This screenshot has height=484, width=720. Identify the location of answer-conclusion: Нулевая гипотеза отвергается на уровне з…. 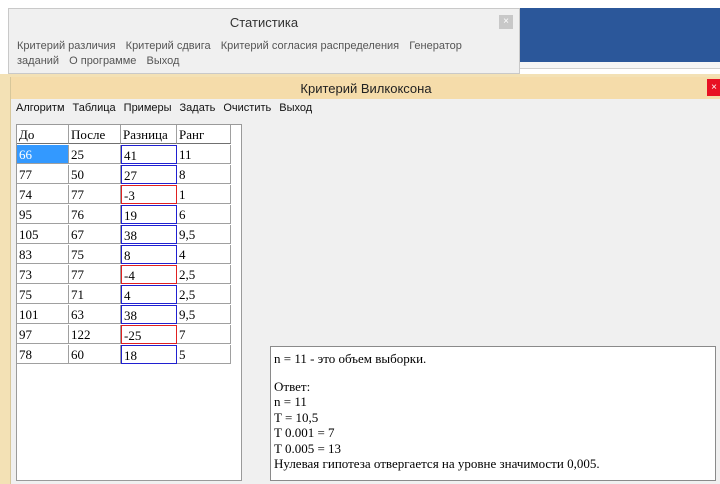
(437, 463).